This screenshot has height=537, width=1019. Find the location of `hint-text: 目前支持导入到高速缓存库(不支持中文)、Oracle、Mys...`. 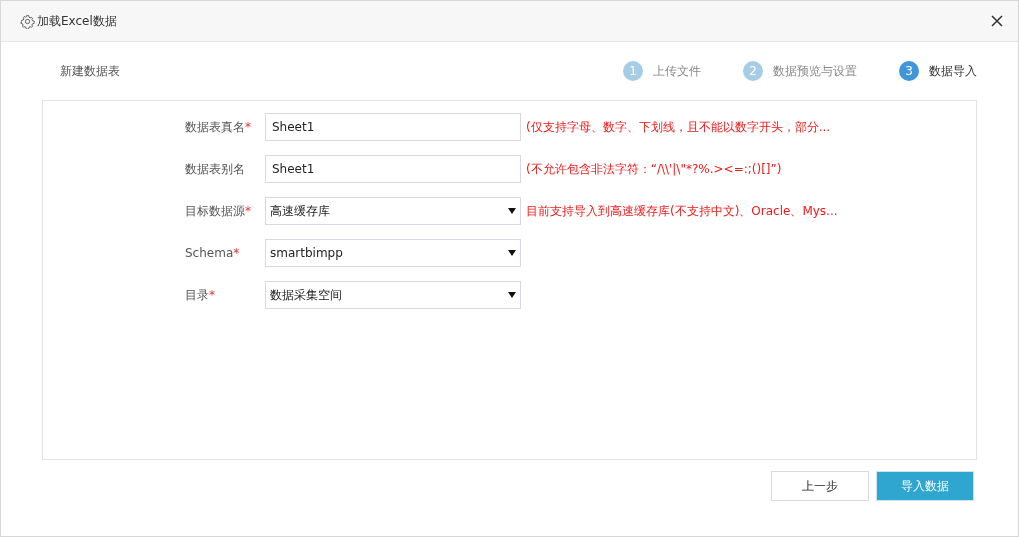

hint-text: 目前支持导入到高速缓存库(不支持中文)、Oracle、Mys... is located at coordinates (682, 211).